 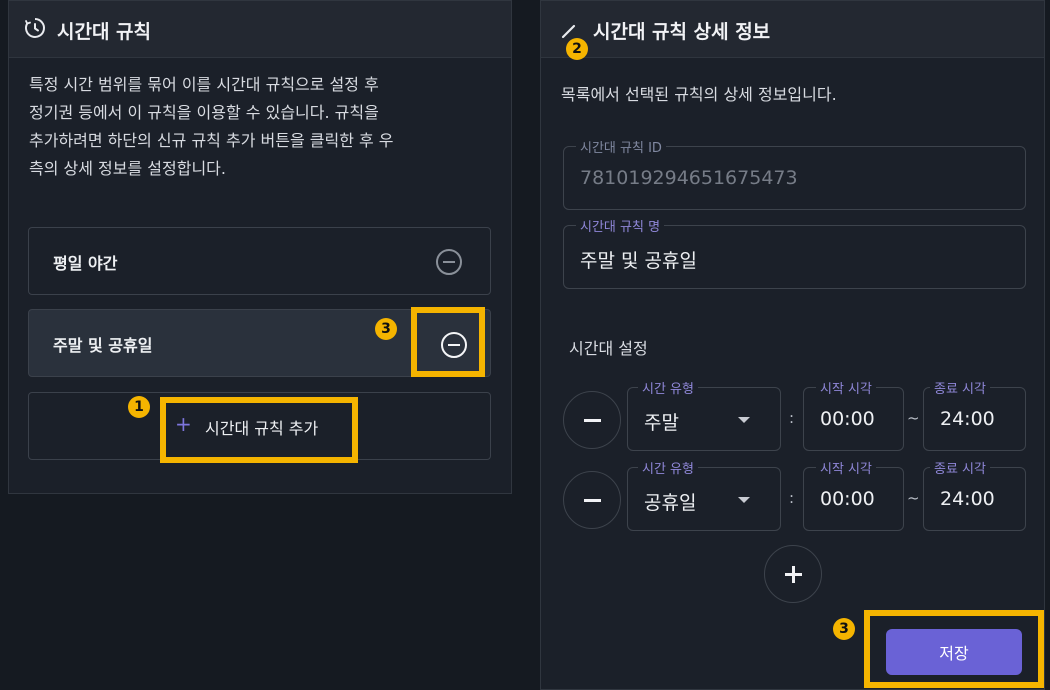 I want to click on rule-item-label: 평일 야간, so click(x=85, y=263).